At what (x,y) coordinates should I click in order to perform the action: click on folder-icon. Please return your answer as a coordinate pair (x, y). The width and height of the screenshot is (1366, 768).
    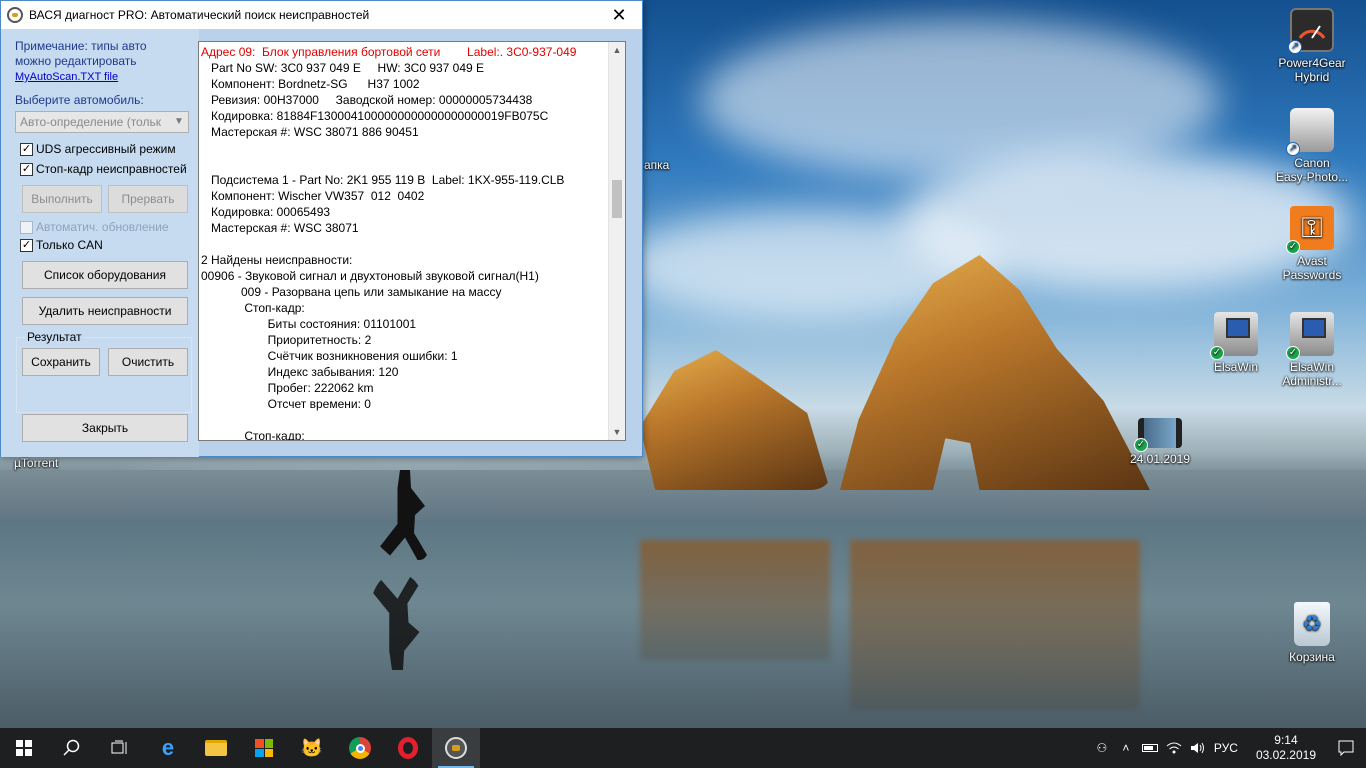
    Looking at the image, I should click on (216, 748).